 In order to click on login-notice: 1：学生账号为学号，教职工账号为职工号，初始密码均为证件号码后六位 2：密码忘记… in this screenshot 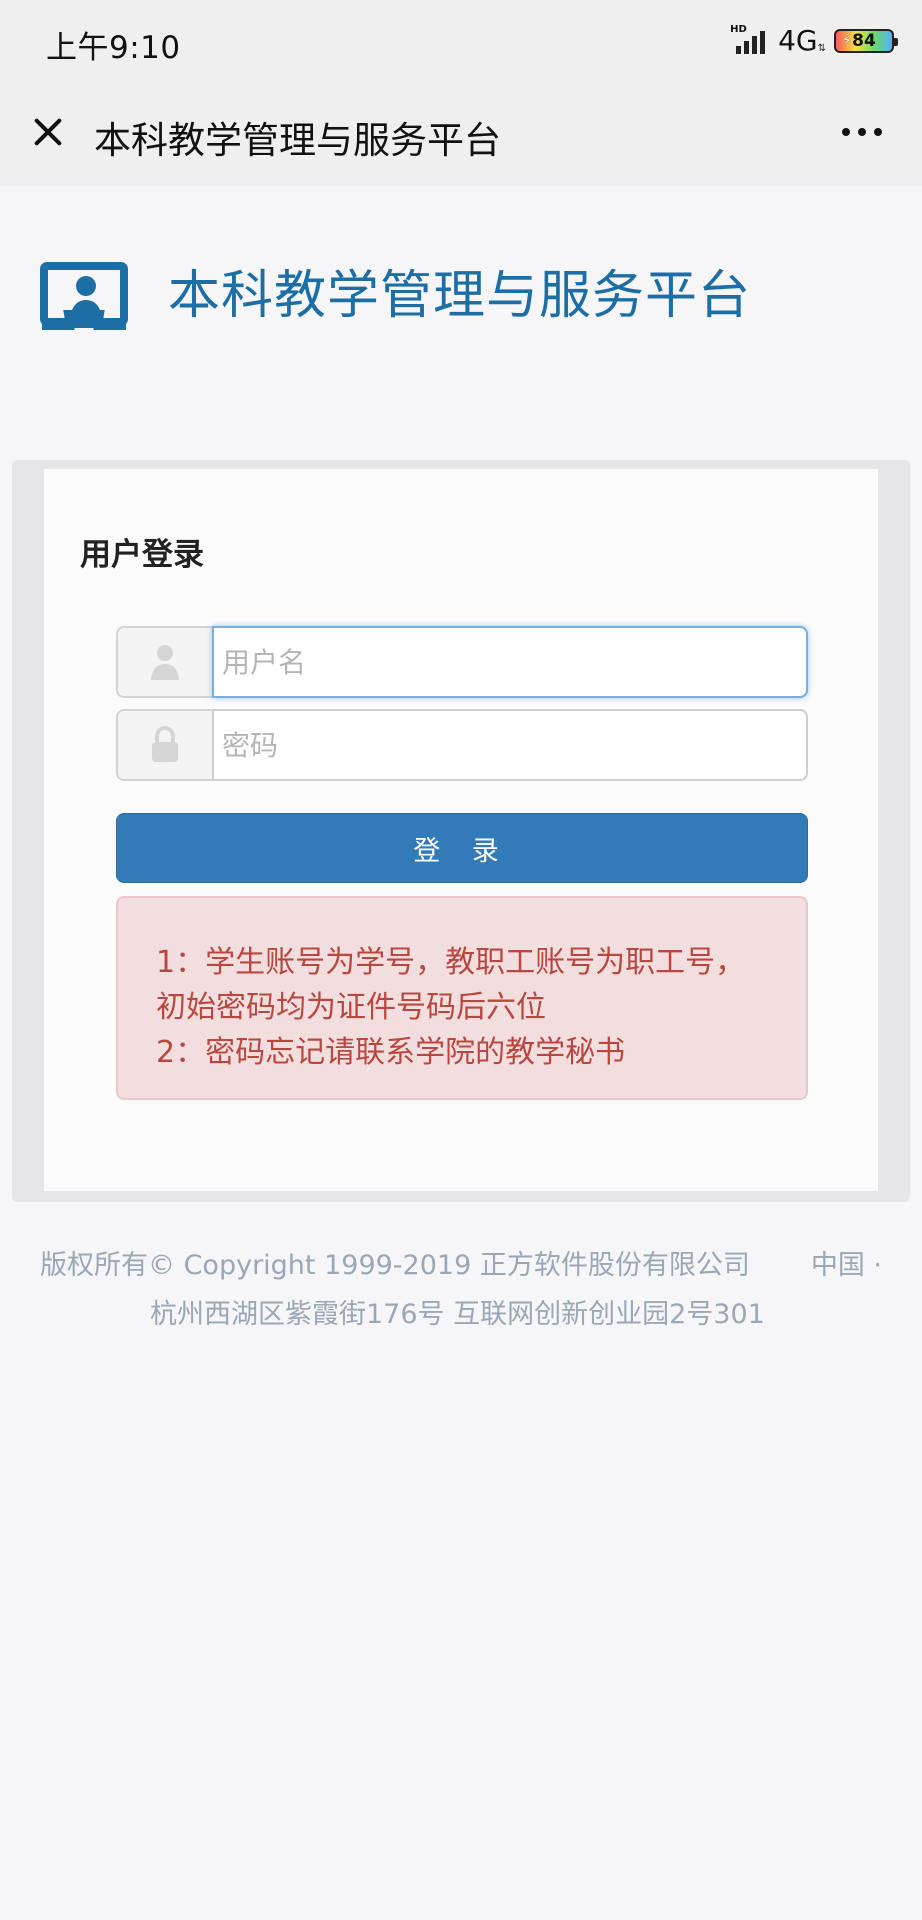, I will do `click(462, 998)`.